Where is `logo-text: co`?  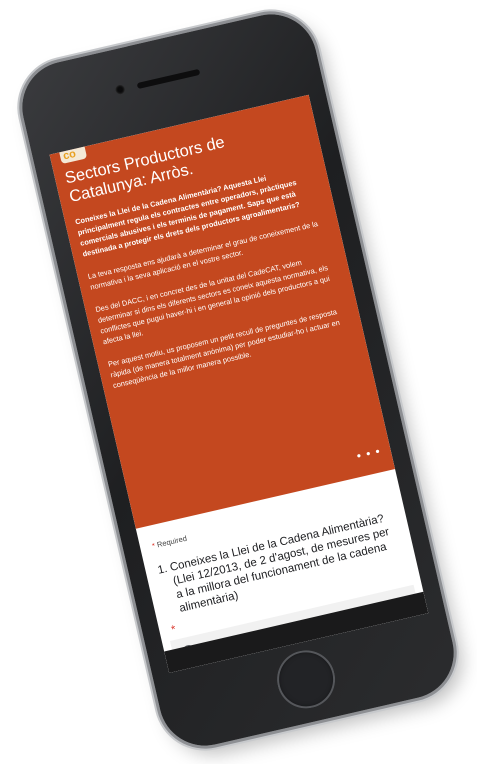 logo-text: co is located at coordinates (69, 155).